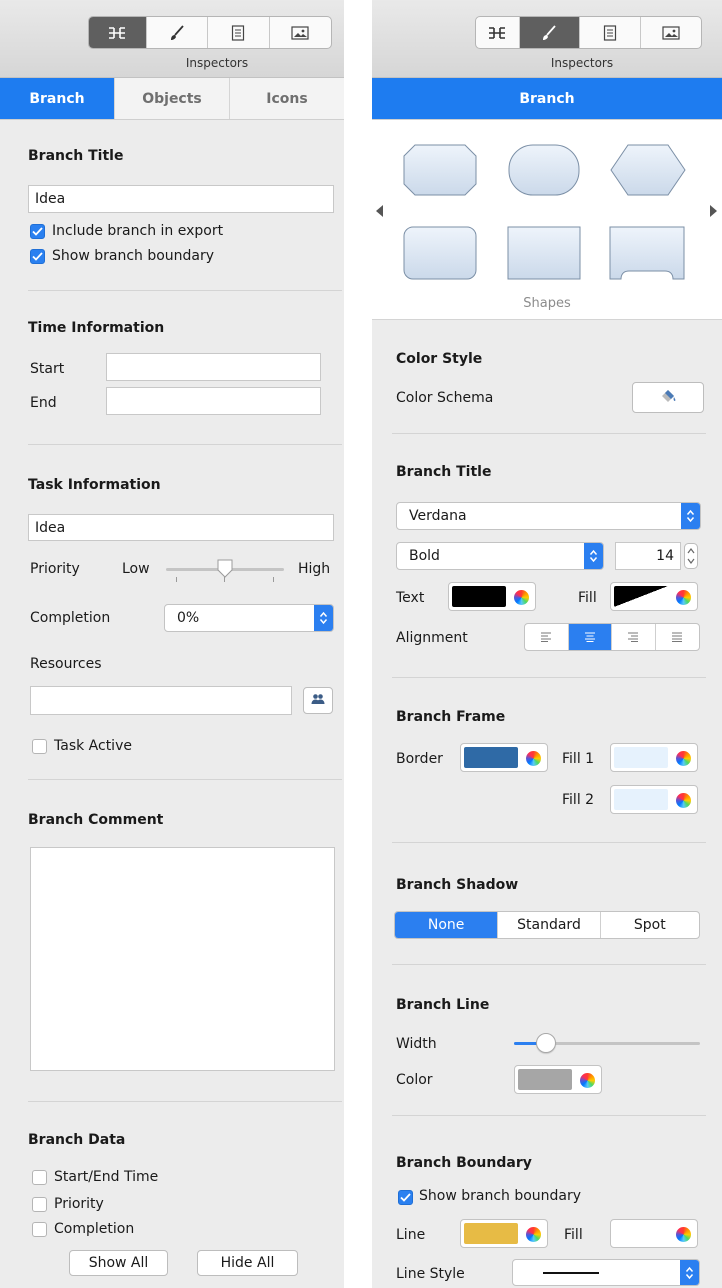 The width and height of the screenshot is (722, 1288). What do you see at coordinates (451, 717) in the screenshot?
I see `branch-frame-heading: Branch Frame` at bounding box center [451, 717].